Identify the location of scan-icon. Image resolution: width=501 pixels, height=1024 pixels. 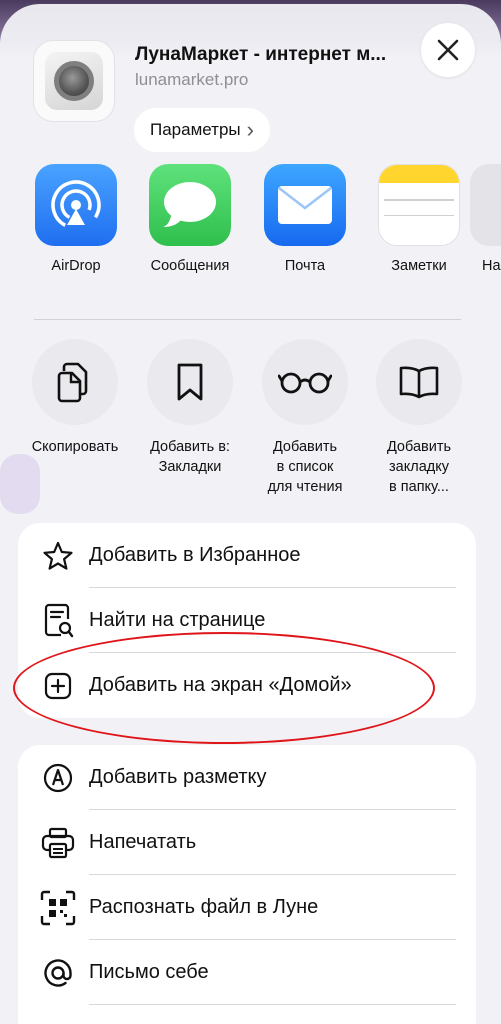
(58, 908).